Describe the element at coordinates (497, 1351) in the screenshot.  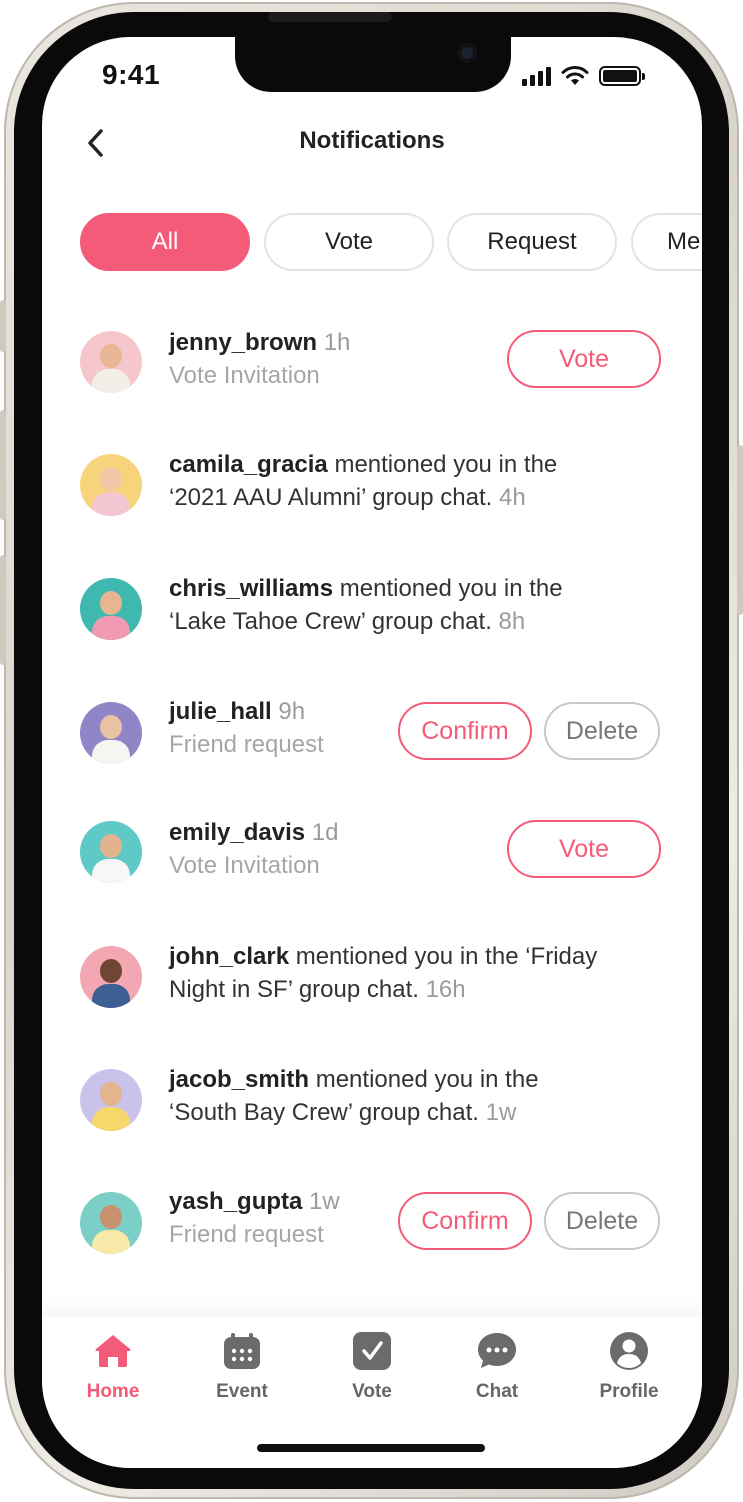
I see `chat-bubble-icon` at that location.